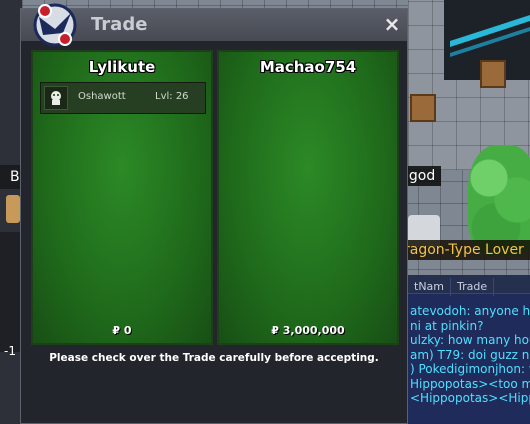  Describe the element at coordinates (11, 177) in the screenshot. I see `left-name-bubble: B` at that location.